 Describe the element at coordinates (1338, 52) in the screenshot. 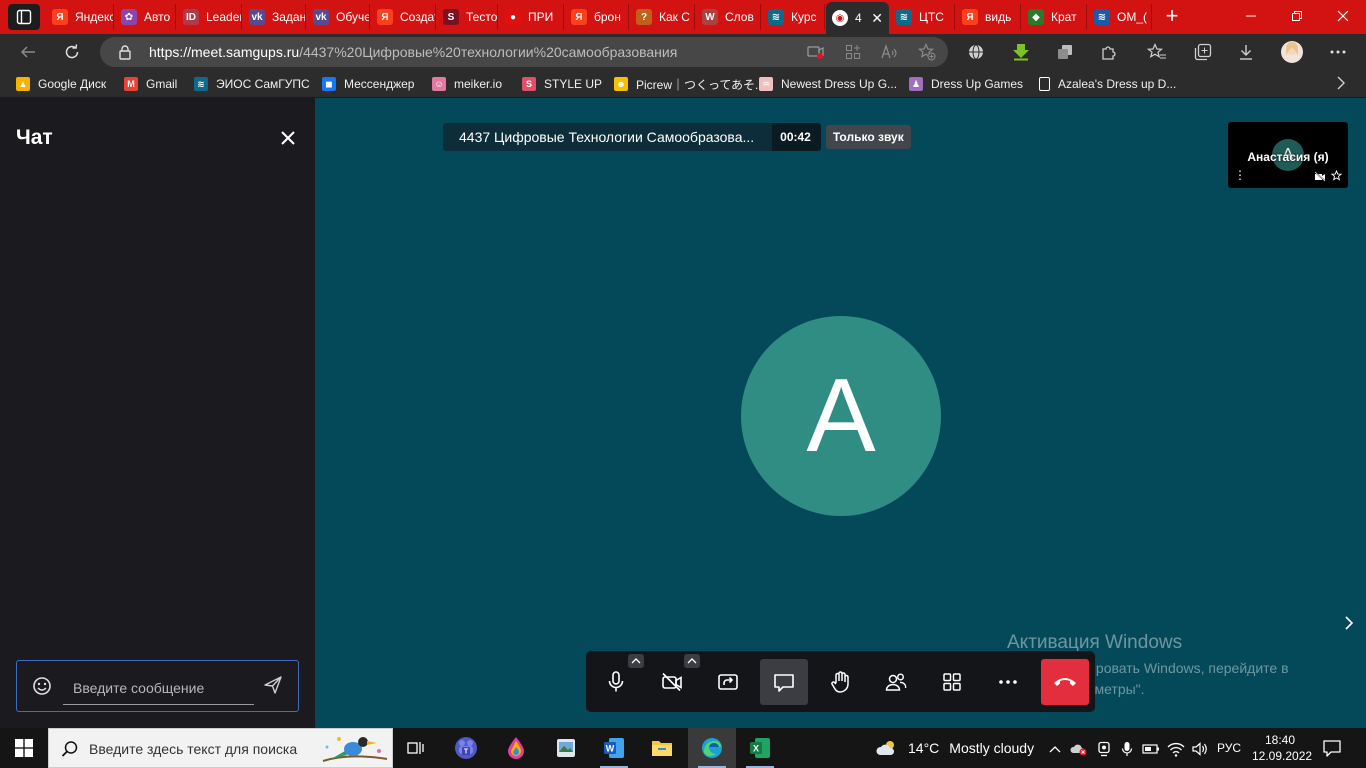

I see `settings-menu-button` at that location.